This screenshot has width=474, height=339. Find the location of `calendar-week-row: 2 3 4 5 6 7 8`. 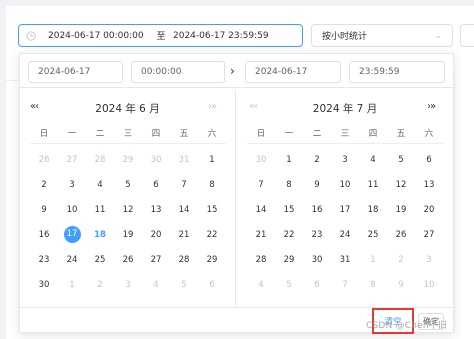

calendar-week-row: 2 3 4 5 6 7 8 is located at coordinates (128, 184).